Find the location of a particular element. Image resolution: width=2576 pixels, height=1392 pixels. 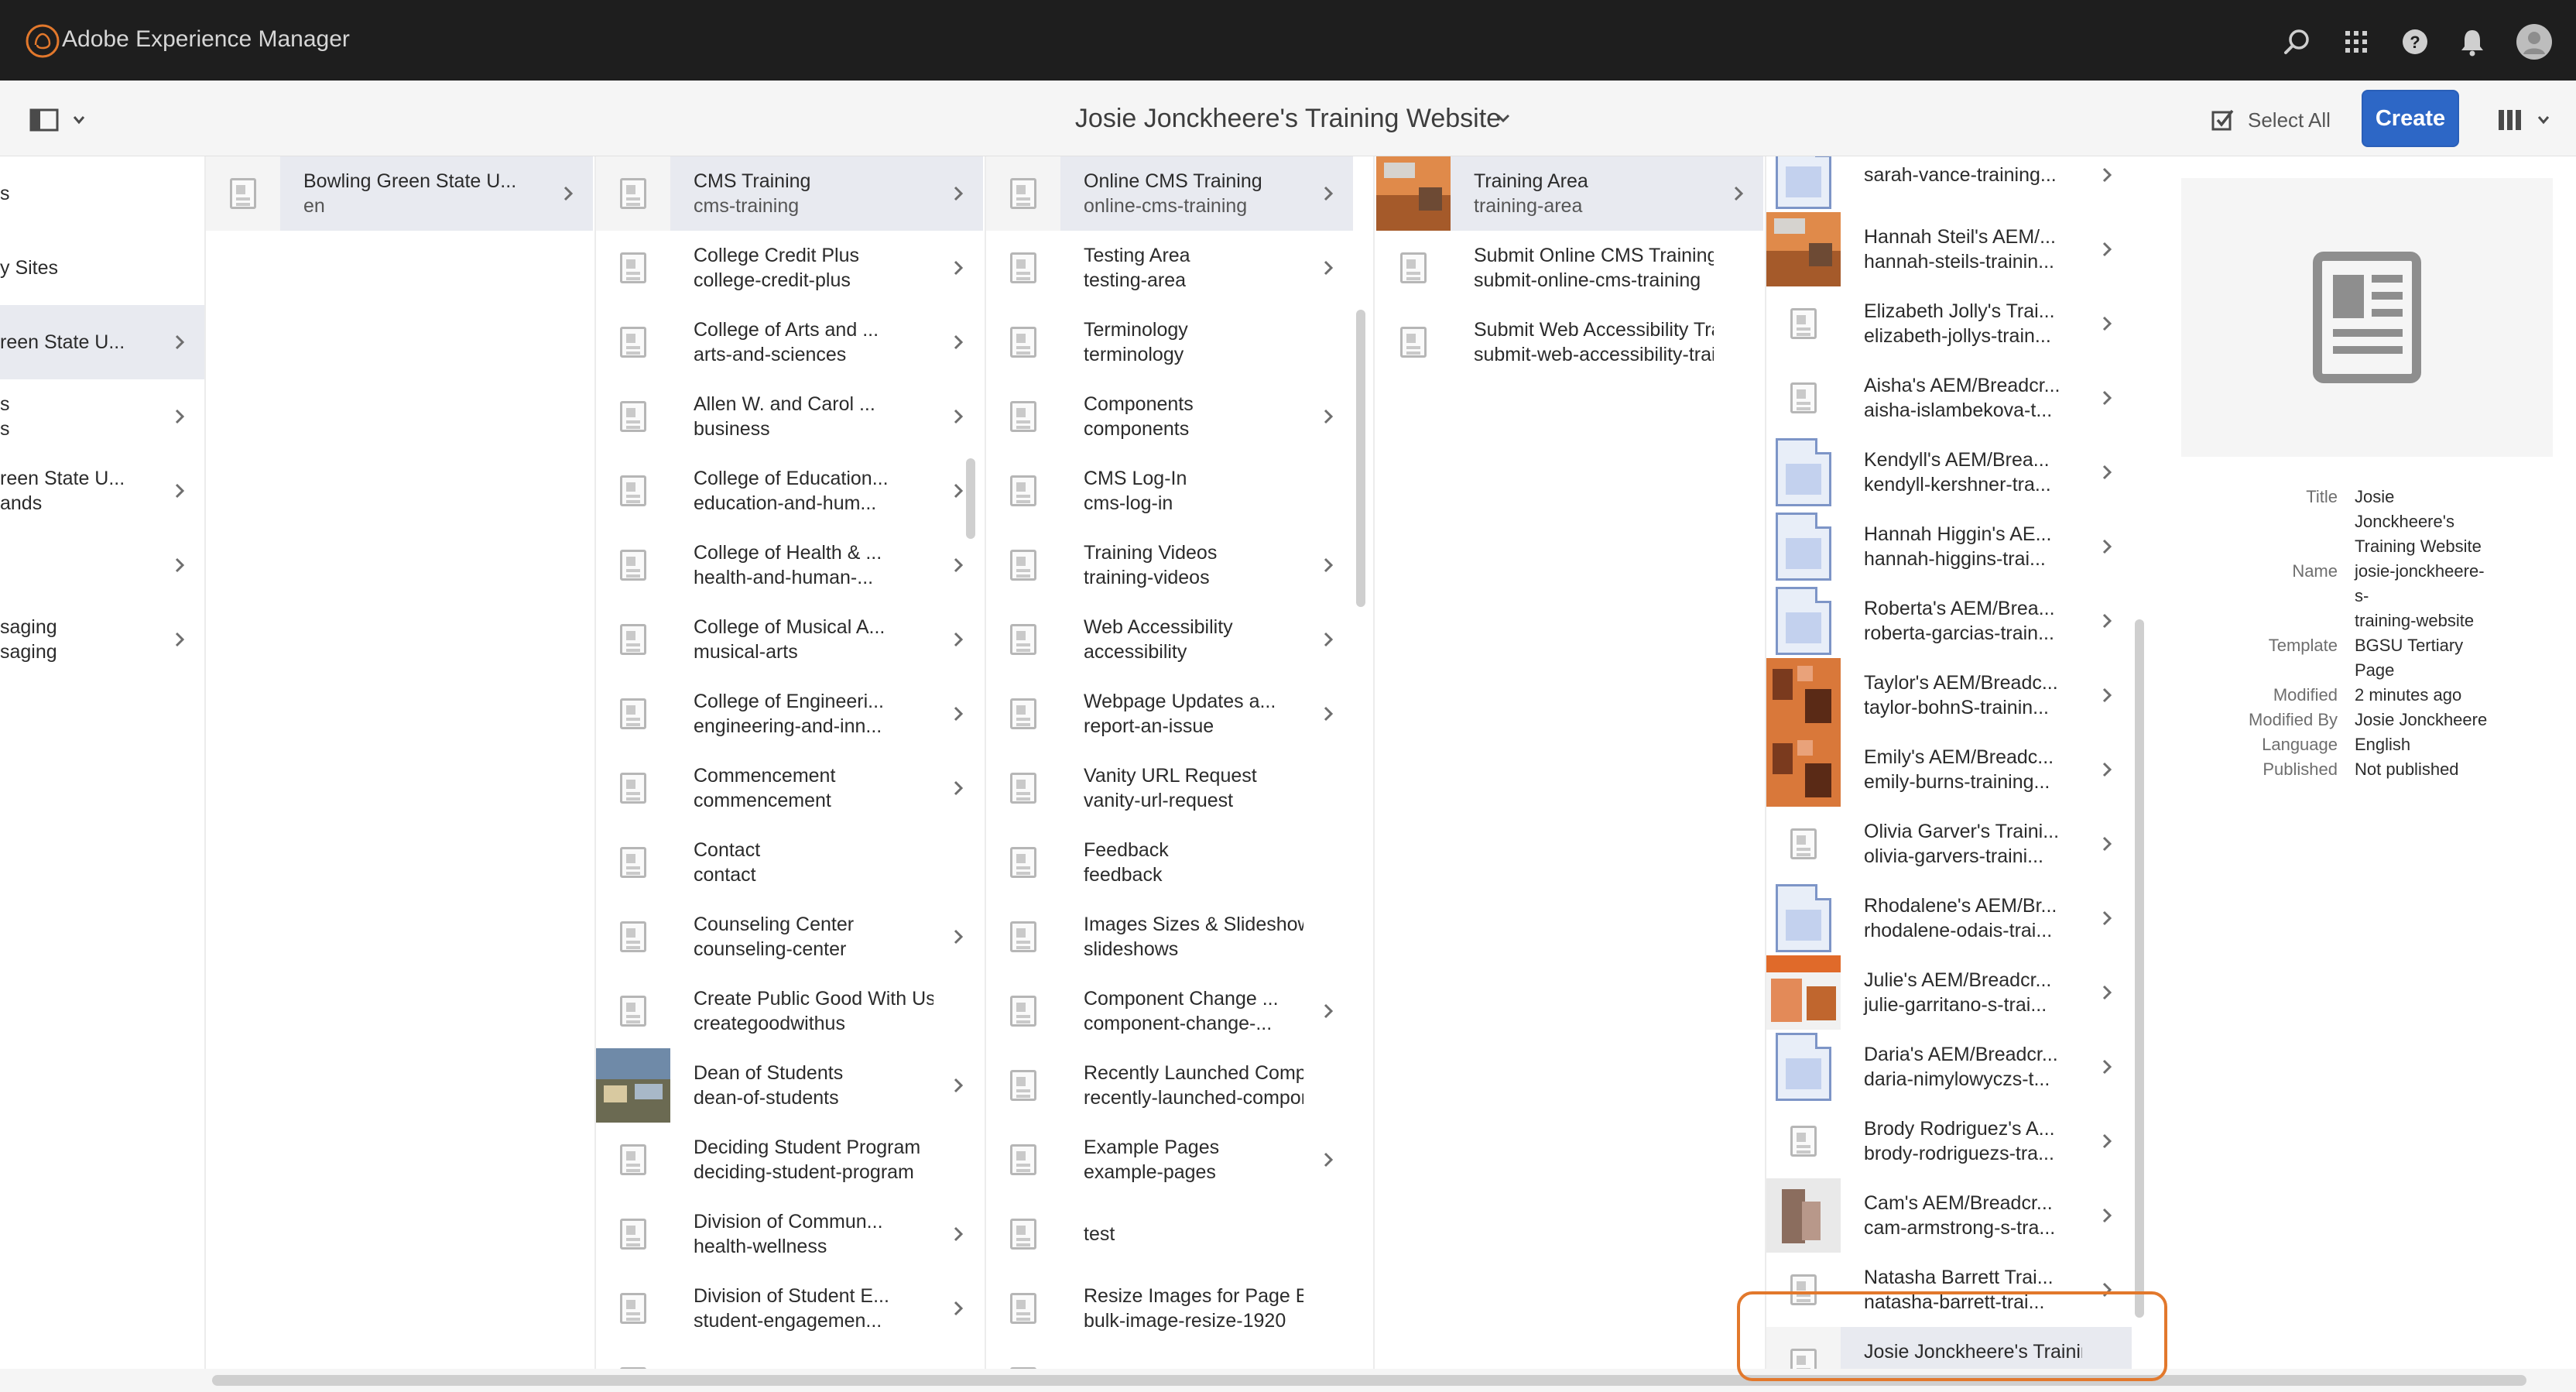

column-item: College Credit Plus college-credit-plus is located at coordinates (790, 268).